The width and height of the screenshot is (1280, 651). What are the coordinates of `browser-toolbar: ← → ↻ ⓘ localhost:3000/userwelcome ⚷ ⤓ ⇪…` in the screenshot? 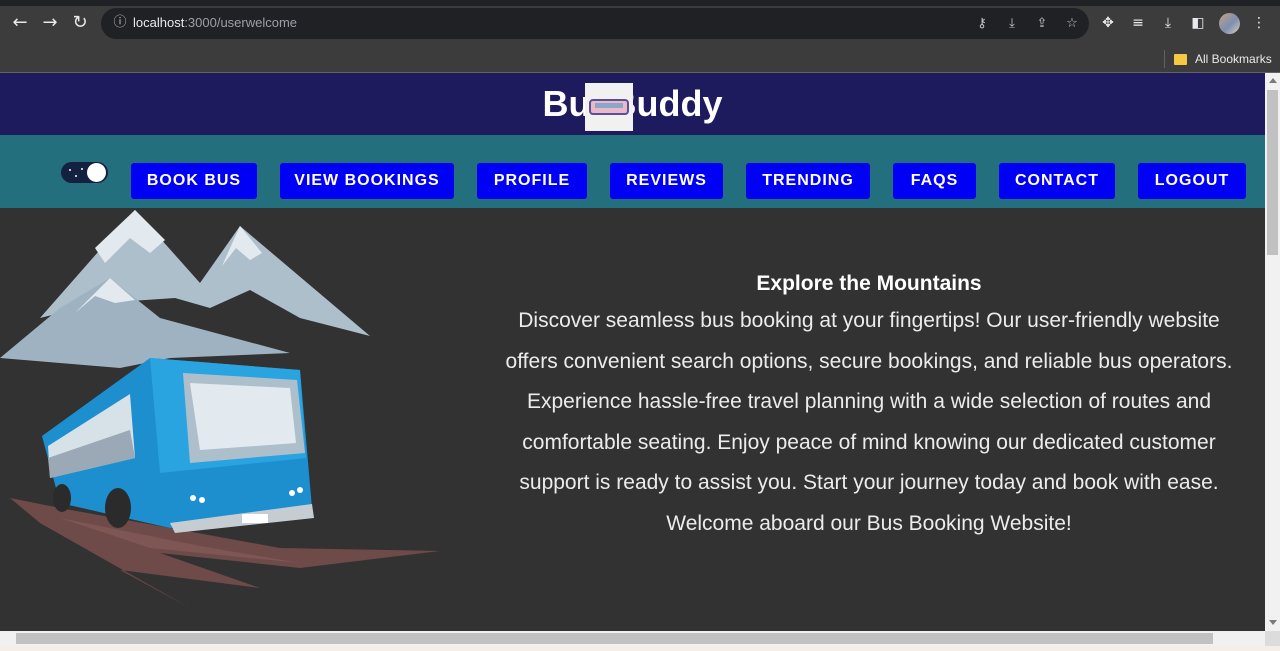 It's located at (640, 23).